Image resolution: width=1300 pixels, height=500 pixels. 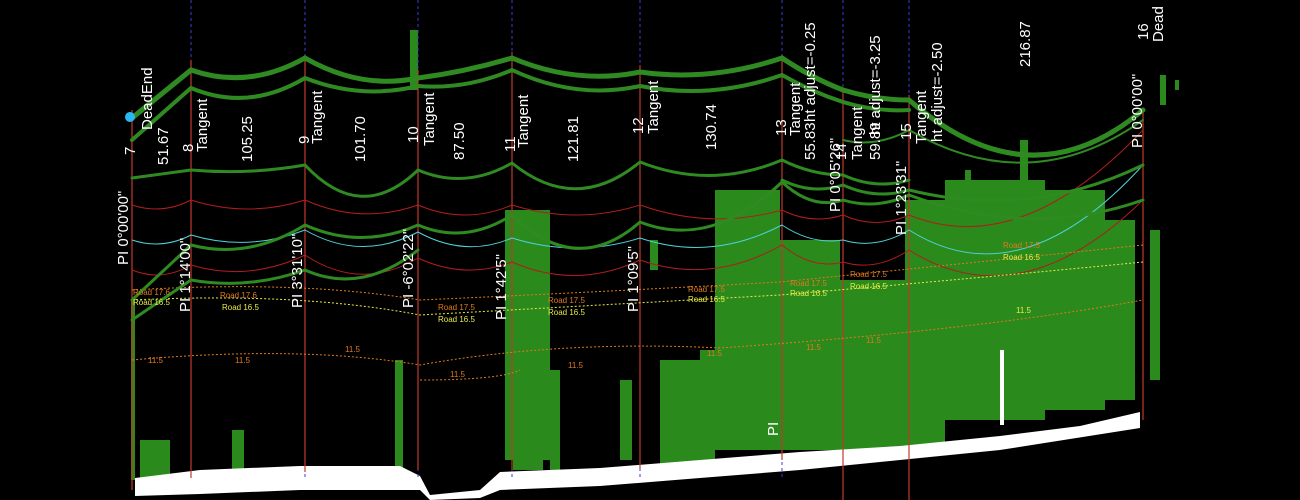 I want to click on pi-angle-label: PI 3°31'10", so click(x=297, y=271).